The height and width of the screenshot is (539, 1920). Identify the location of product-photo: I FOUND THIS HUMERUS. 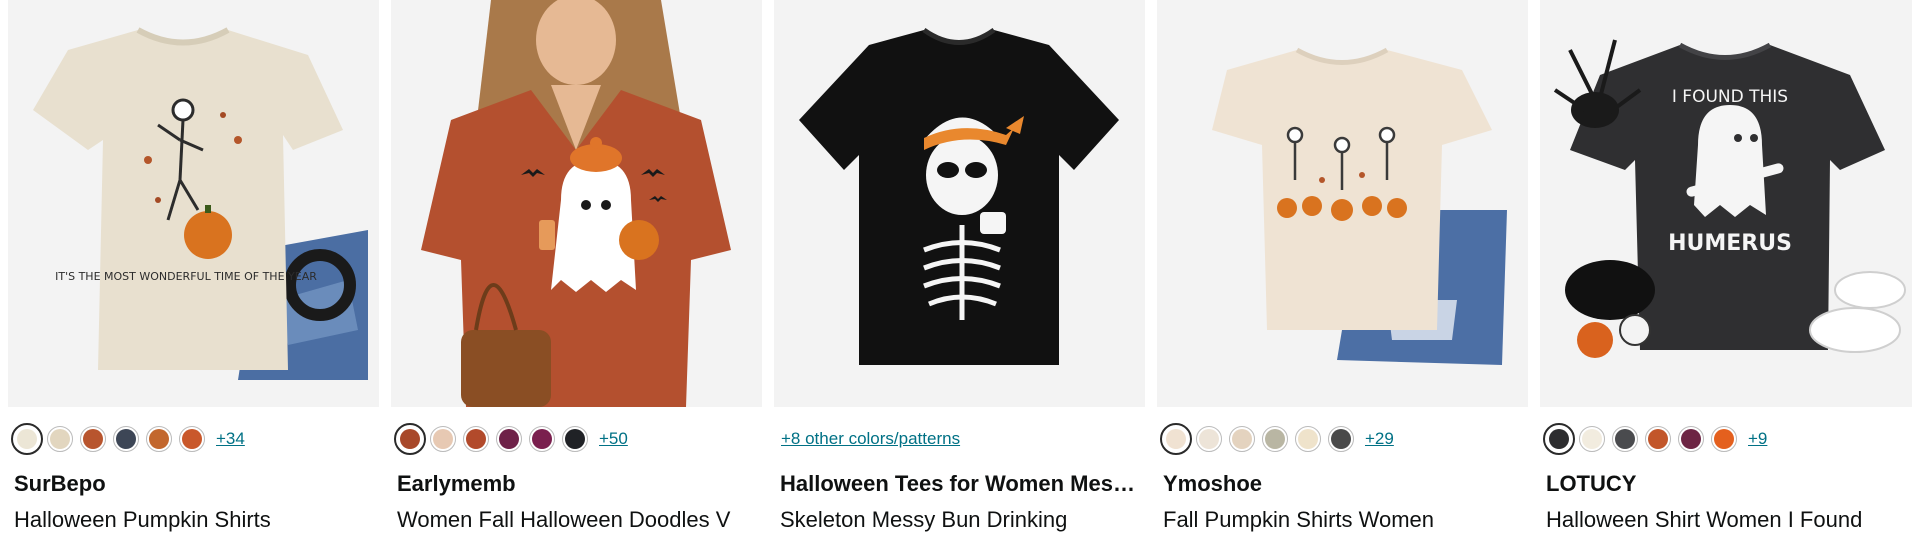
(1726, 203).